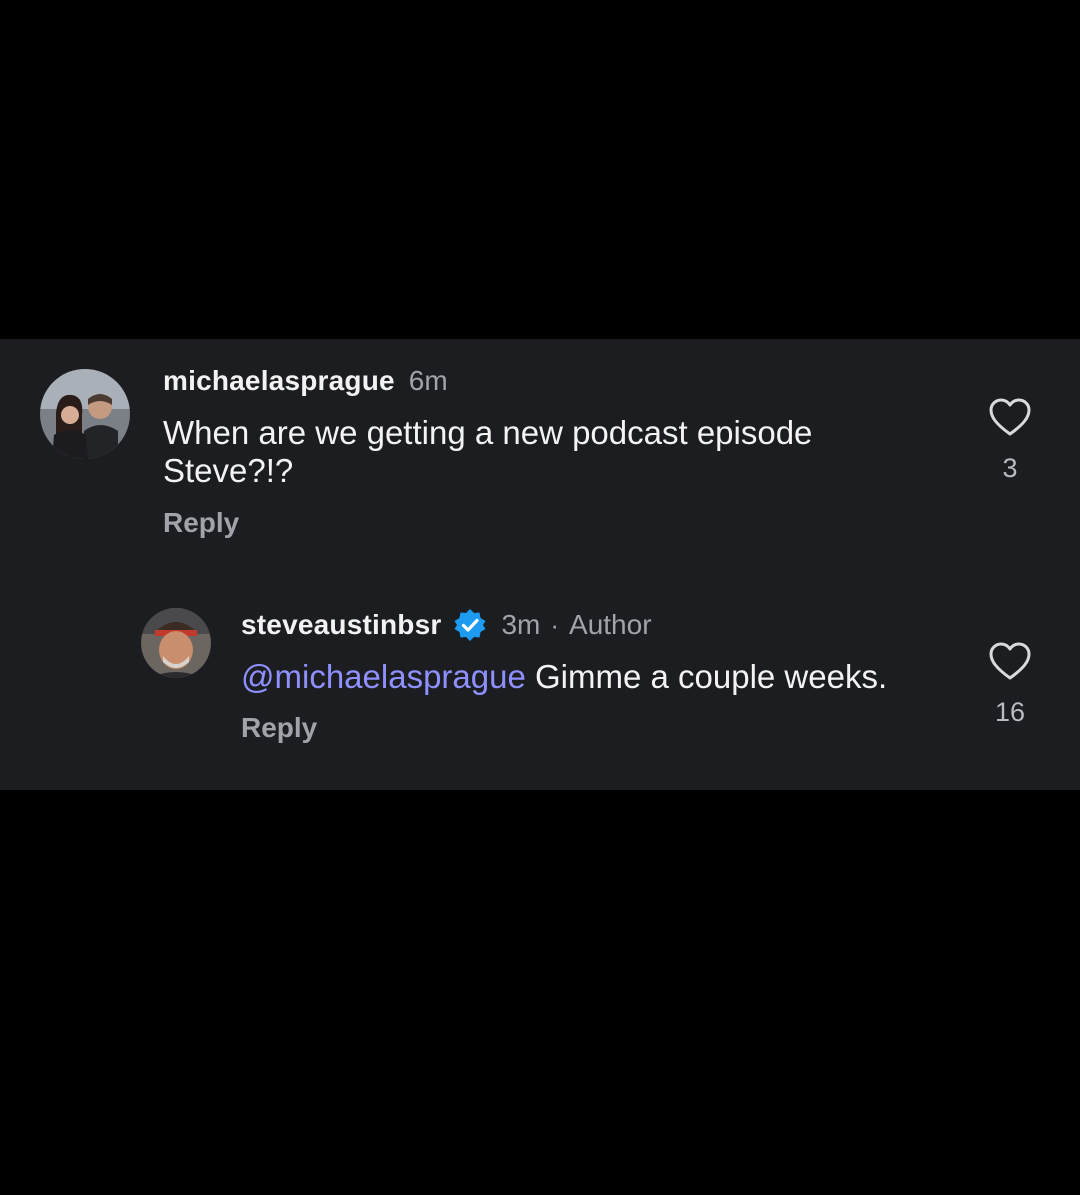 This screenshot has height=1195, width=1080. Describe the element at coordinates (1010, 712) in the screenshot. I see `like-count: 16` at that location.